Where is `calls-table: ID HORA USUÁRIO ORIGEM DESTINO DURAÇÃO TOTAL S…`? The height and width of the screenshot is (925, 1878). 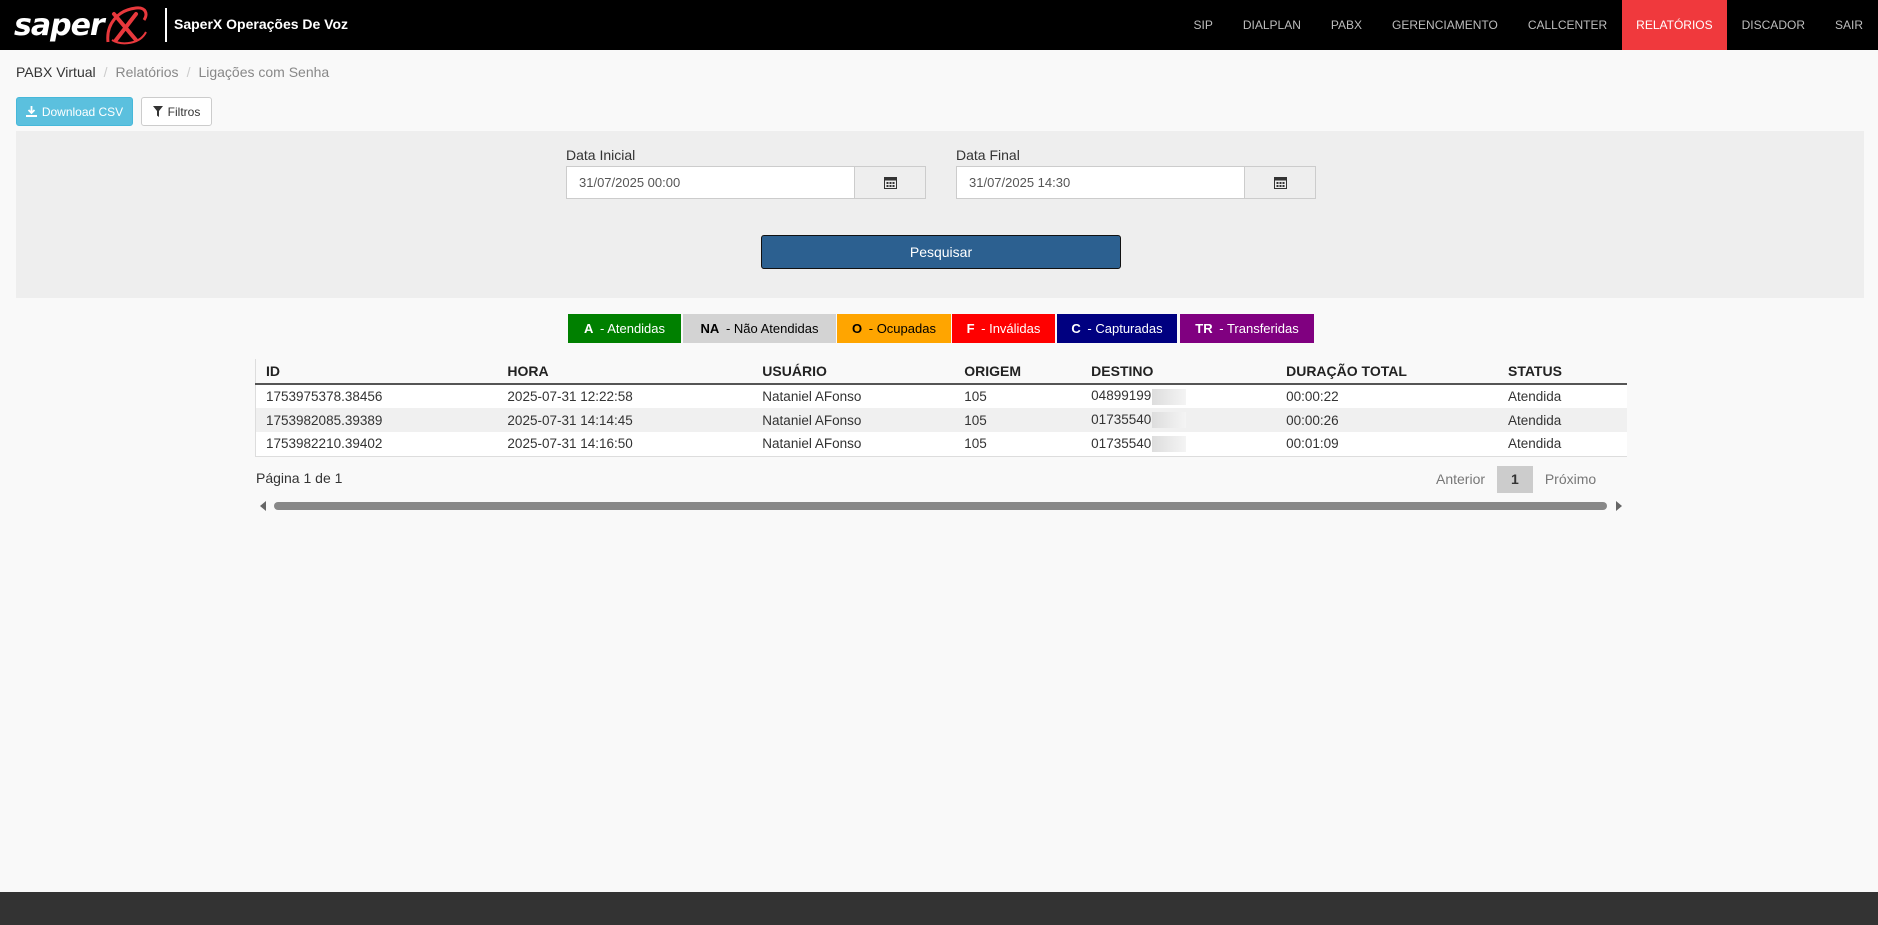 calls-table: ID HORA USUÁRIO ORIGEM DESTINO DURAÇÃO TOTAL S… is located at coordinates (941, 408).